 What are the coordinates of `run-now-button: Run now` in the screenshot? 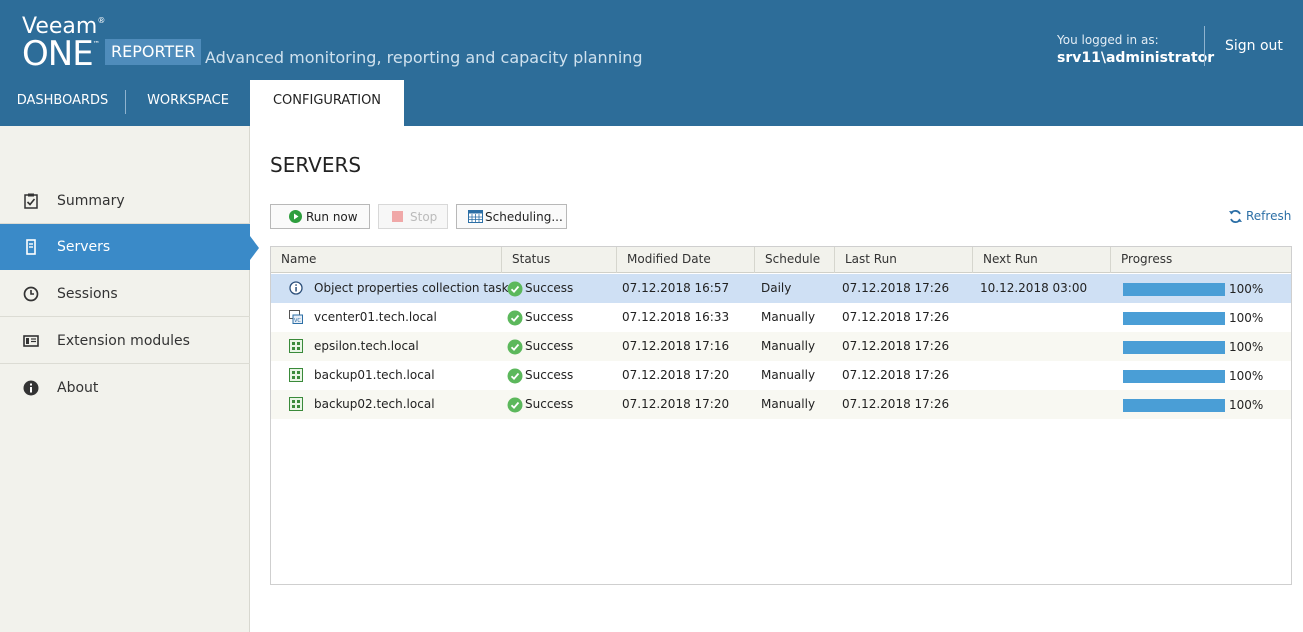 It's located at (320, 216).